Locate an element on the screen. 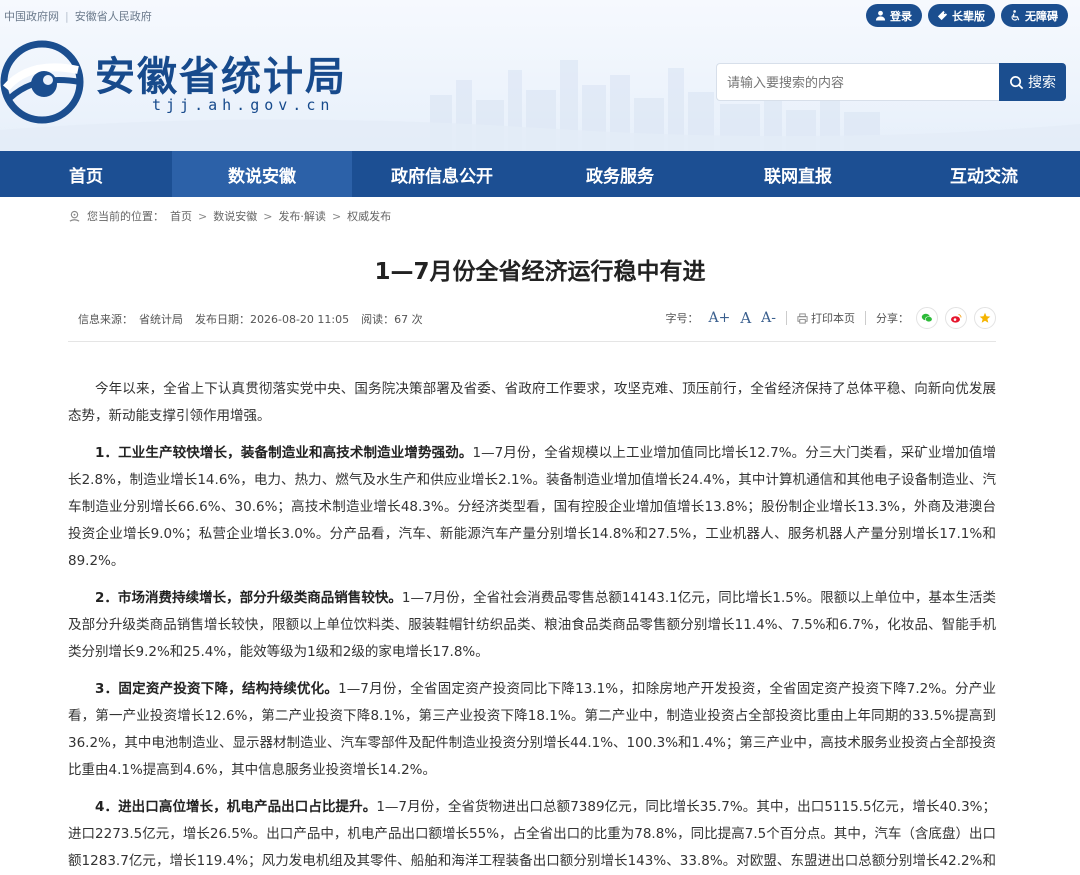 The height and width of the screenshot is (875, 1080). elder-icon is located at coordinates (942, 15).